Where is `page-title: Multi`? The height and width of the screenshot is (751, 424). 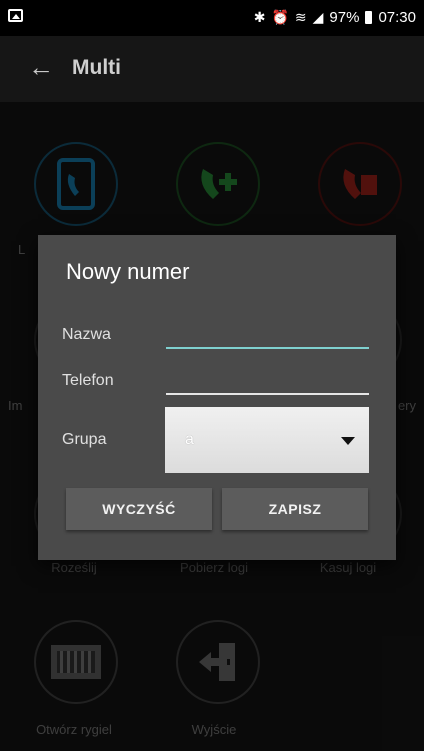 page-title: Multi is located at coordinates (96, 67).